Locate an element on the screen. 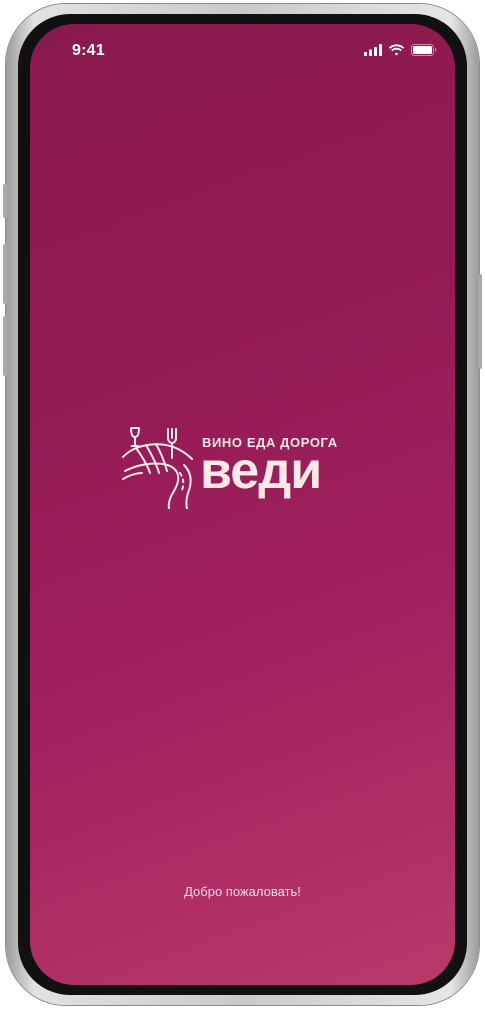  wifi-icon is located at coordinates (396, 50).